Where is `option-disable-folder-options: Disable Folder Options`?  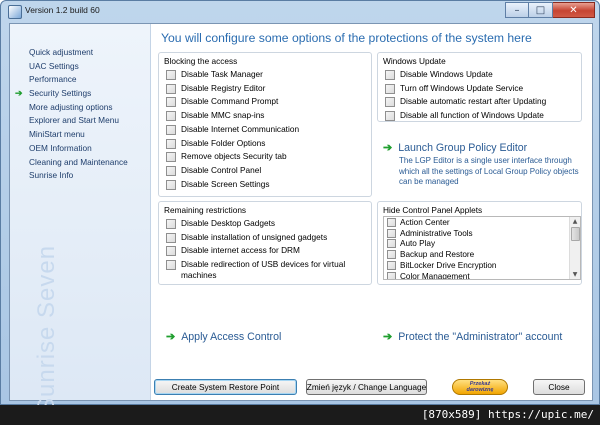
option-disable-folder-options: Disable Folder Options is located at coordinates (215, 143).